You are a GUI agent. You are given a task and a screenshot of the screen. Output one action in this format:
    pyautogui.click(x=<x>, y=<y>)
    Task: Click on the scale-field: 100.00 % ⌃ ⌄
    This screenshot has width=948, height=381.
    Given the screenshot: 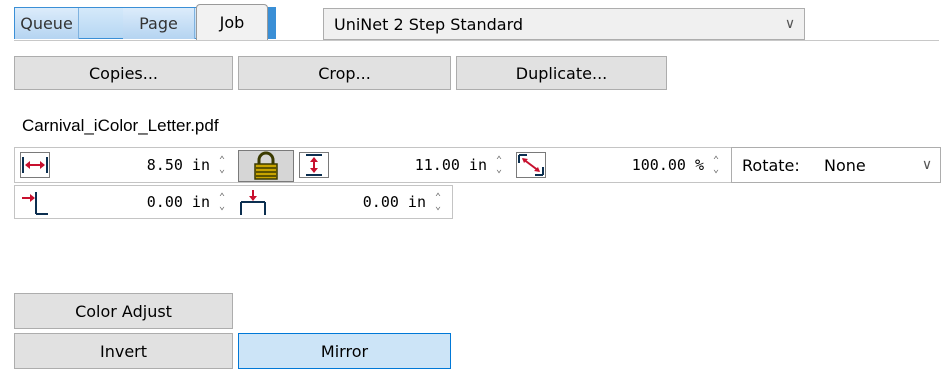 What is the action you would take?
    pyautogui.click(x=638, y=165)
    